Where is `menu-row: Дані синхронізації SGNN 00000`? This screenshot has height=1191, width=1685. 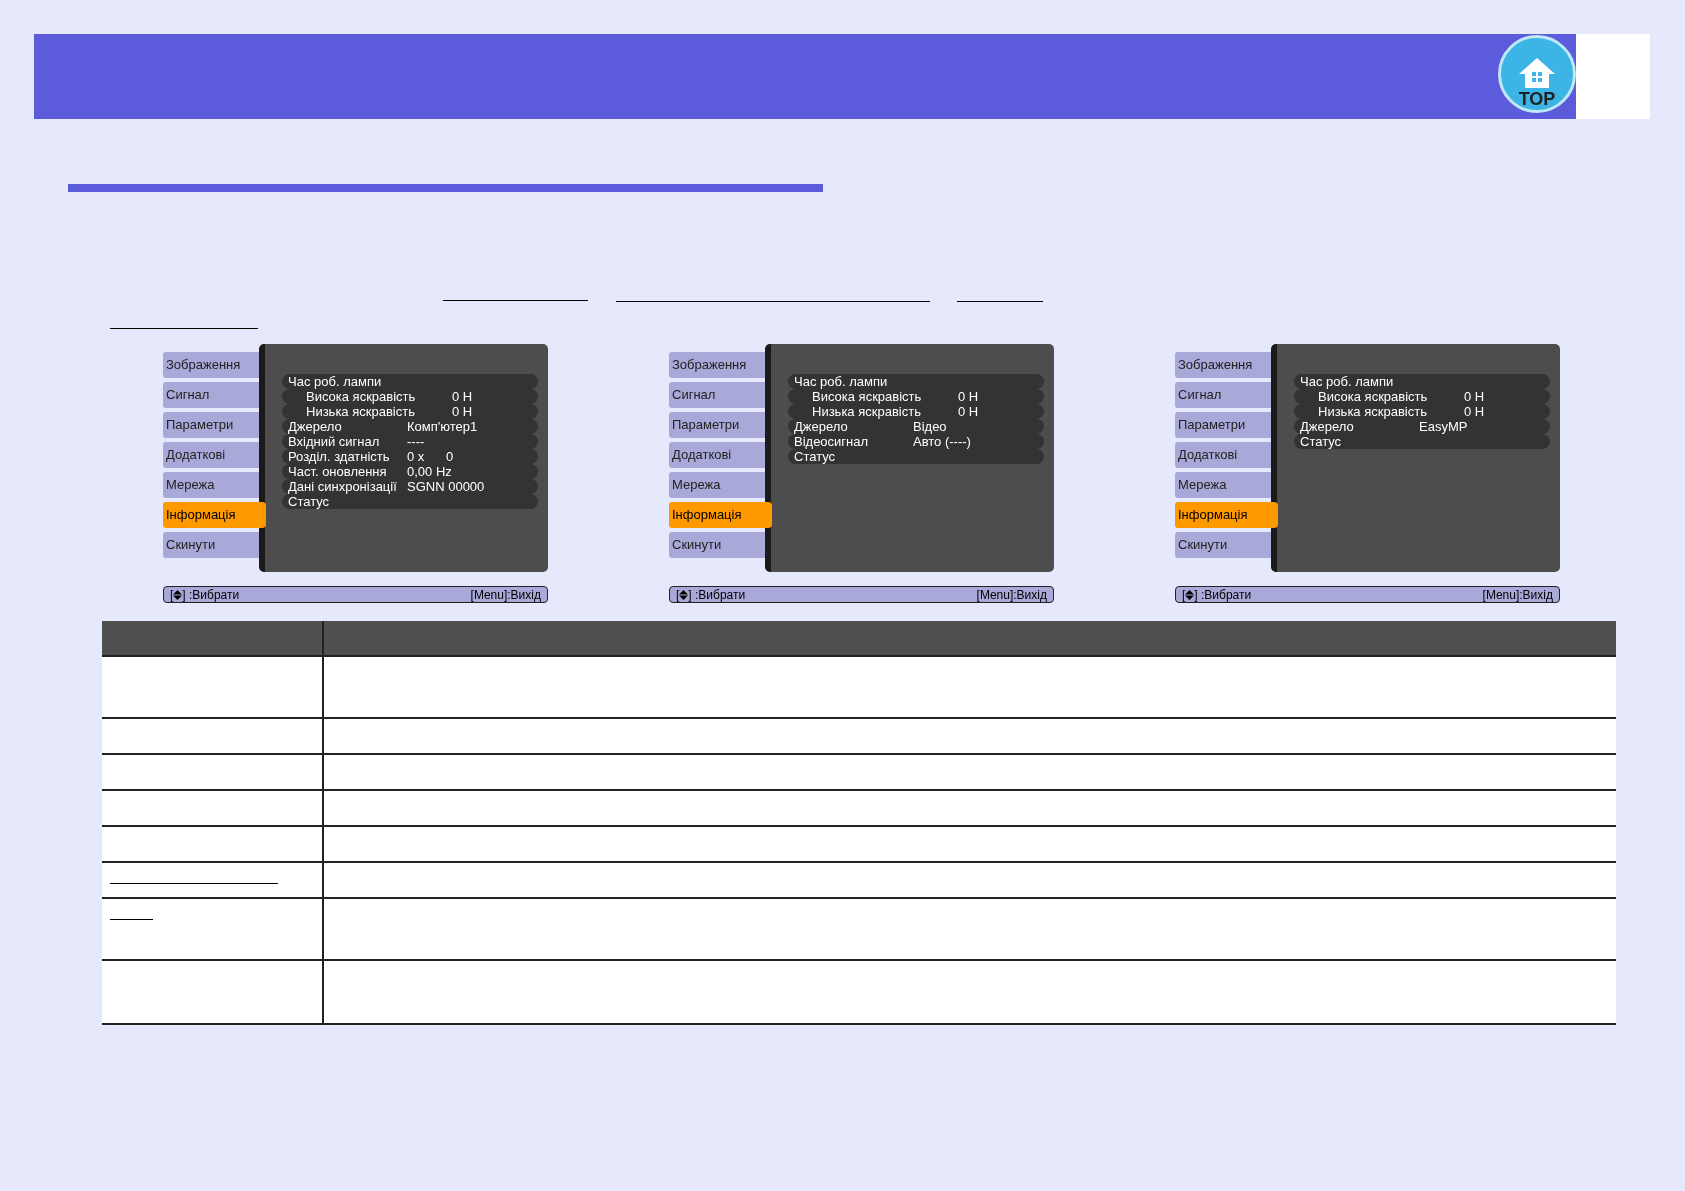
menu-row: Дані синхронізації SGNN 00000 is located at coordinates (410, 486).